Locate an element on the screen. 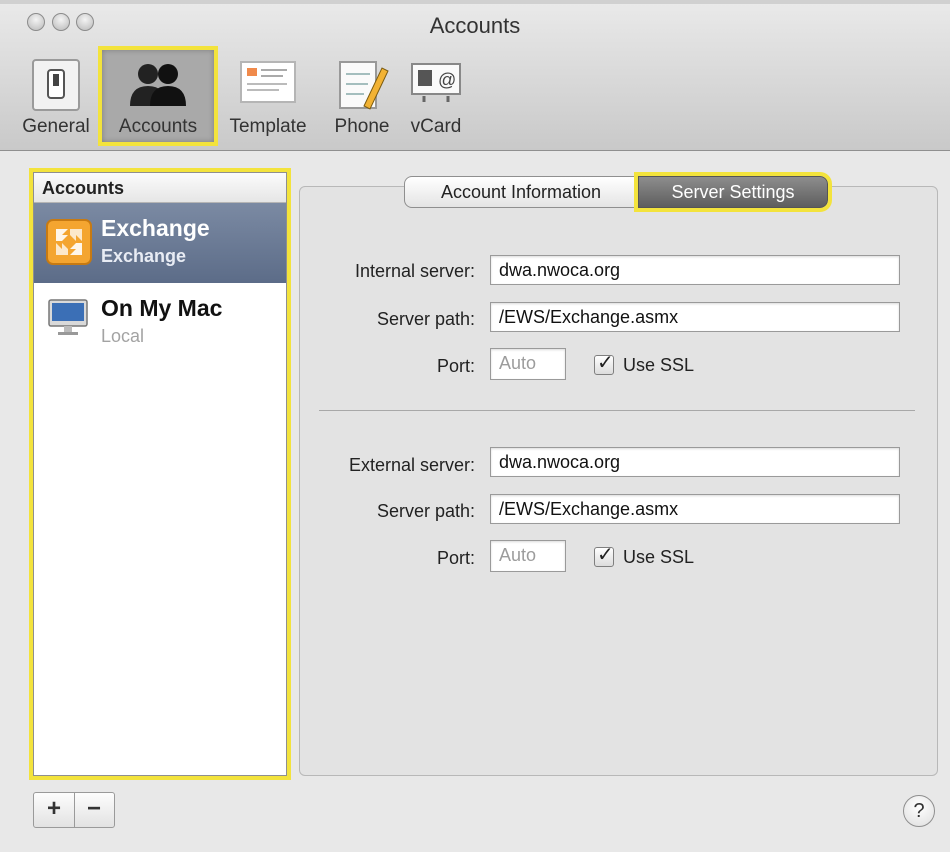 The height and width of the screenshot is (852, 950). section-divider is located at coordinates (617, 410).